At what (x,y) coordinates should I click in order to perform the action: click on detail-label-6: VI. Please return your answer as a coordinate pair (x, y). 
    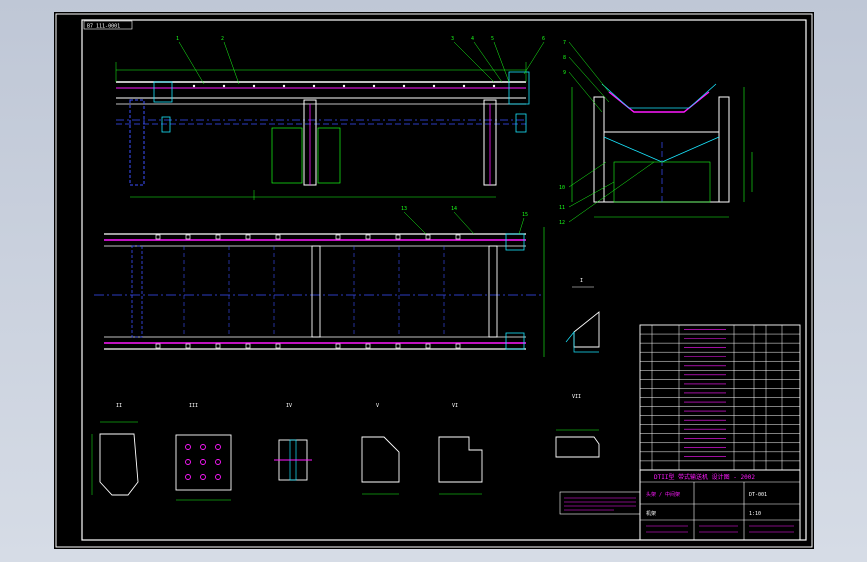
    Looking at the image, I should click on (455, 406).